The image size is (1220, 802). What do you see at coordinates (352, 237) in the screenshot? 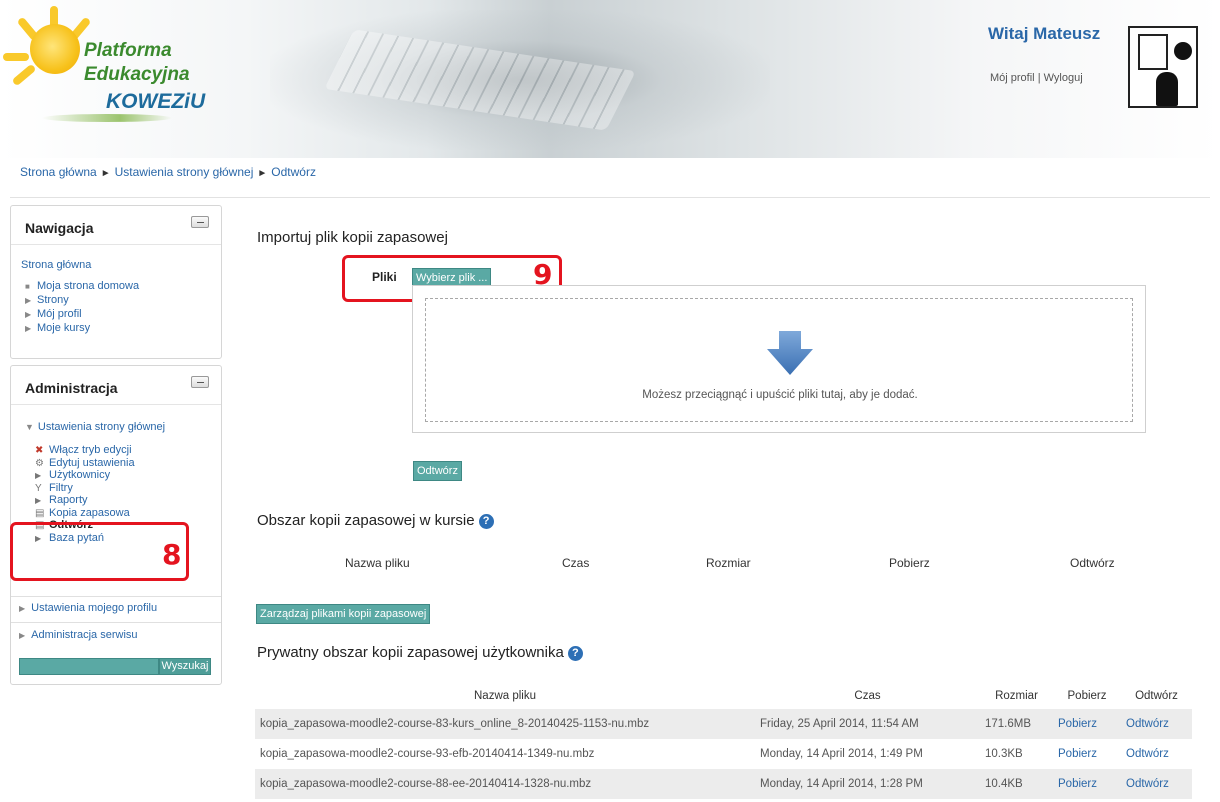
I see `import-backup-heading: Importuj plik kopii zapasowej` at bounding box center [352, 237].